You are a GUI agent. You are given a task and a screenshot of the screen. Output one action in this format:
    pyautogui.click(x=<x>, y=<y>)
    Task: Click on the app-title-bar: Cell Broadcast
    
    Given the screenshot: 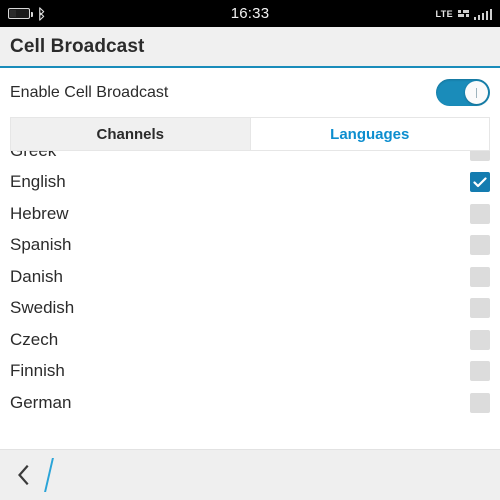 What is the action you would take?
    pyautogui.click(x=250, y=47)
    